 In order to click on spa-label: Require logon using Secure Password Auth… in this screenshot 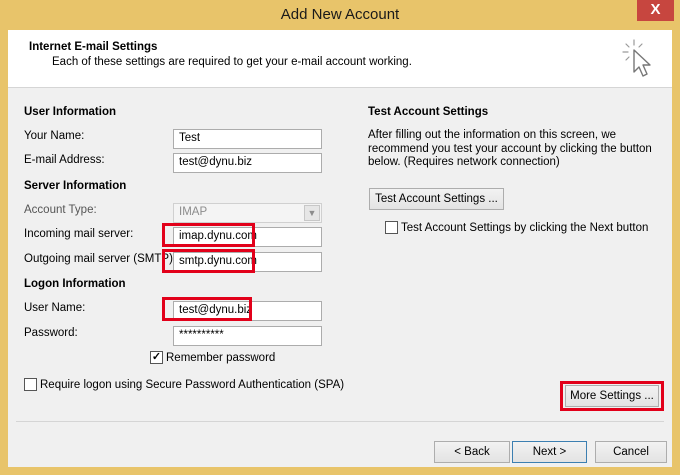, I will do `click(192, 385)`.